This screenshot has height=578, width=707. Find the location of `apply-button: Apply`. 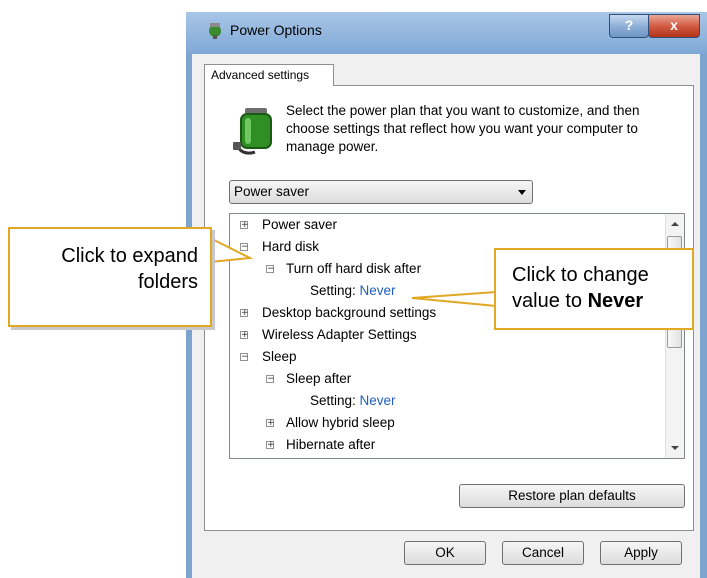

apply-button: Apply is located at coordinates (641, 553).